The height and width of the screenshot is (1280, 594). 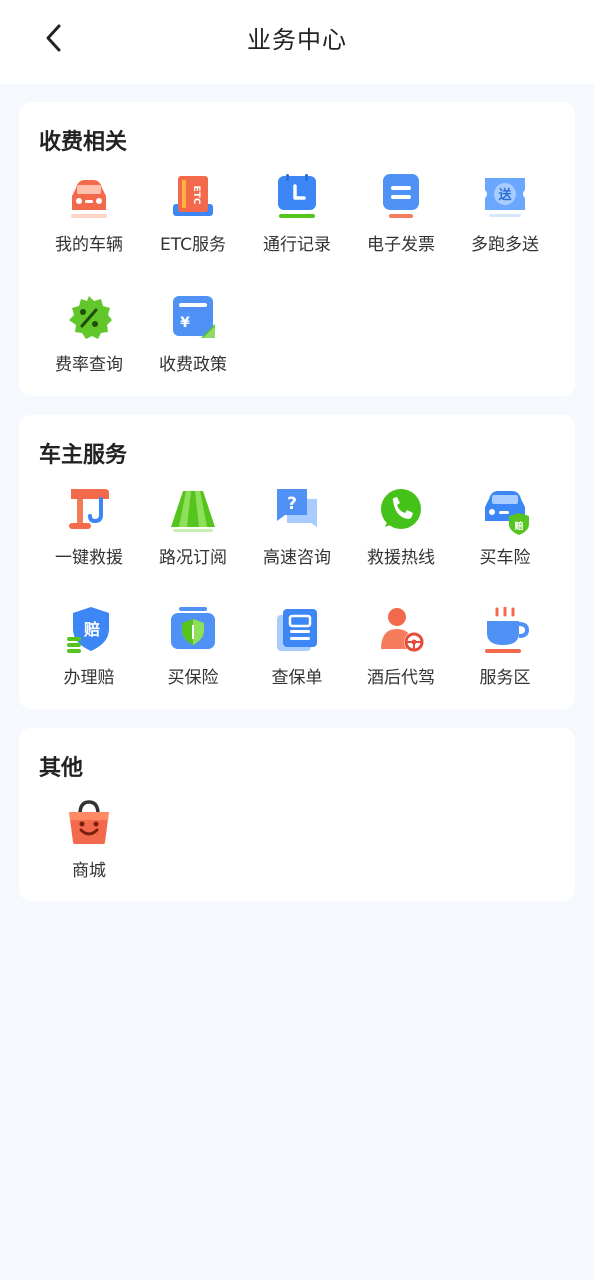 What do you see at coordinates (89, 678) in the screenshot?
I see `service-item-label: 办理赔` at bounding box center [89, 678].